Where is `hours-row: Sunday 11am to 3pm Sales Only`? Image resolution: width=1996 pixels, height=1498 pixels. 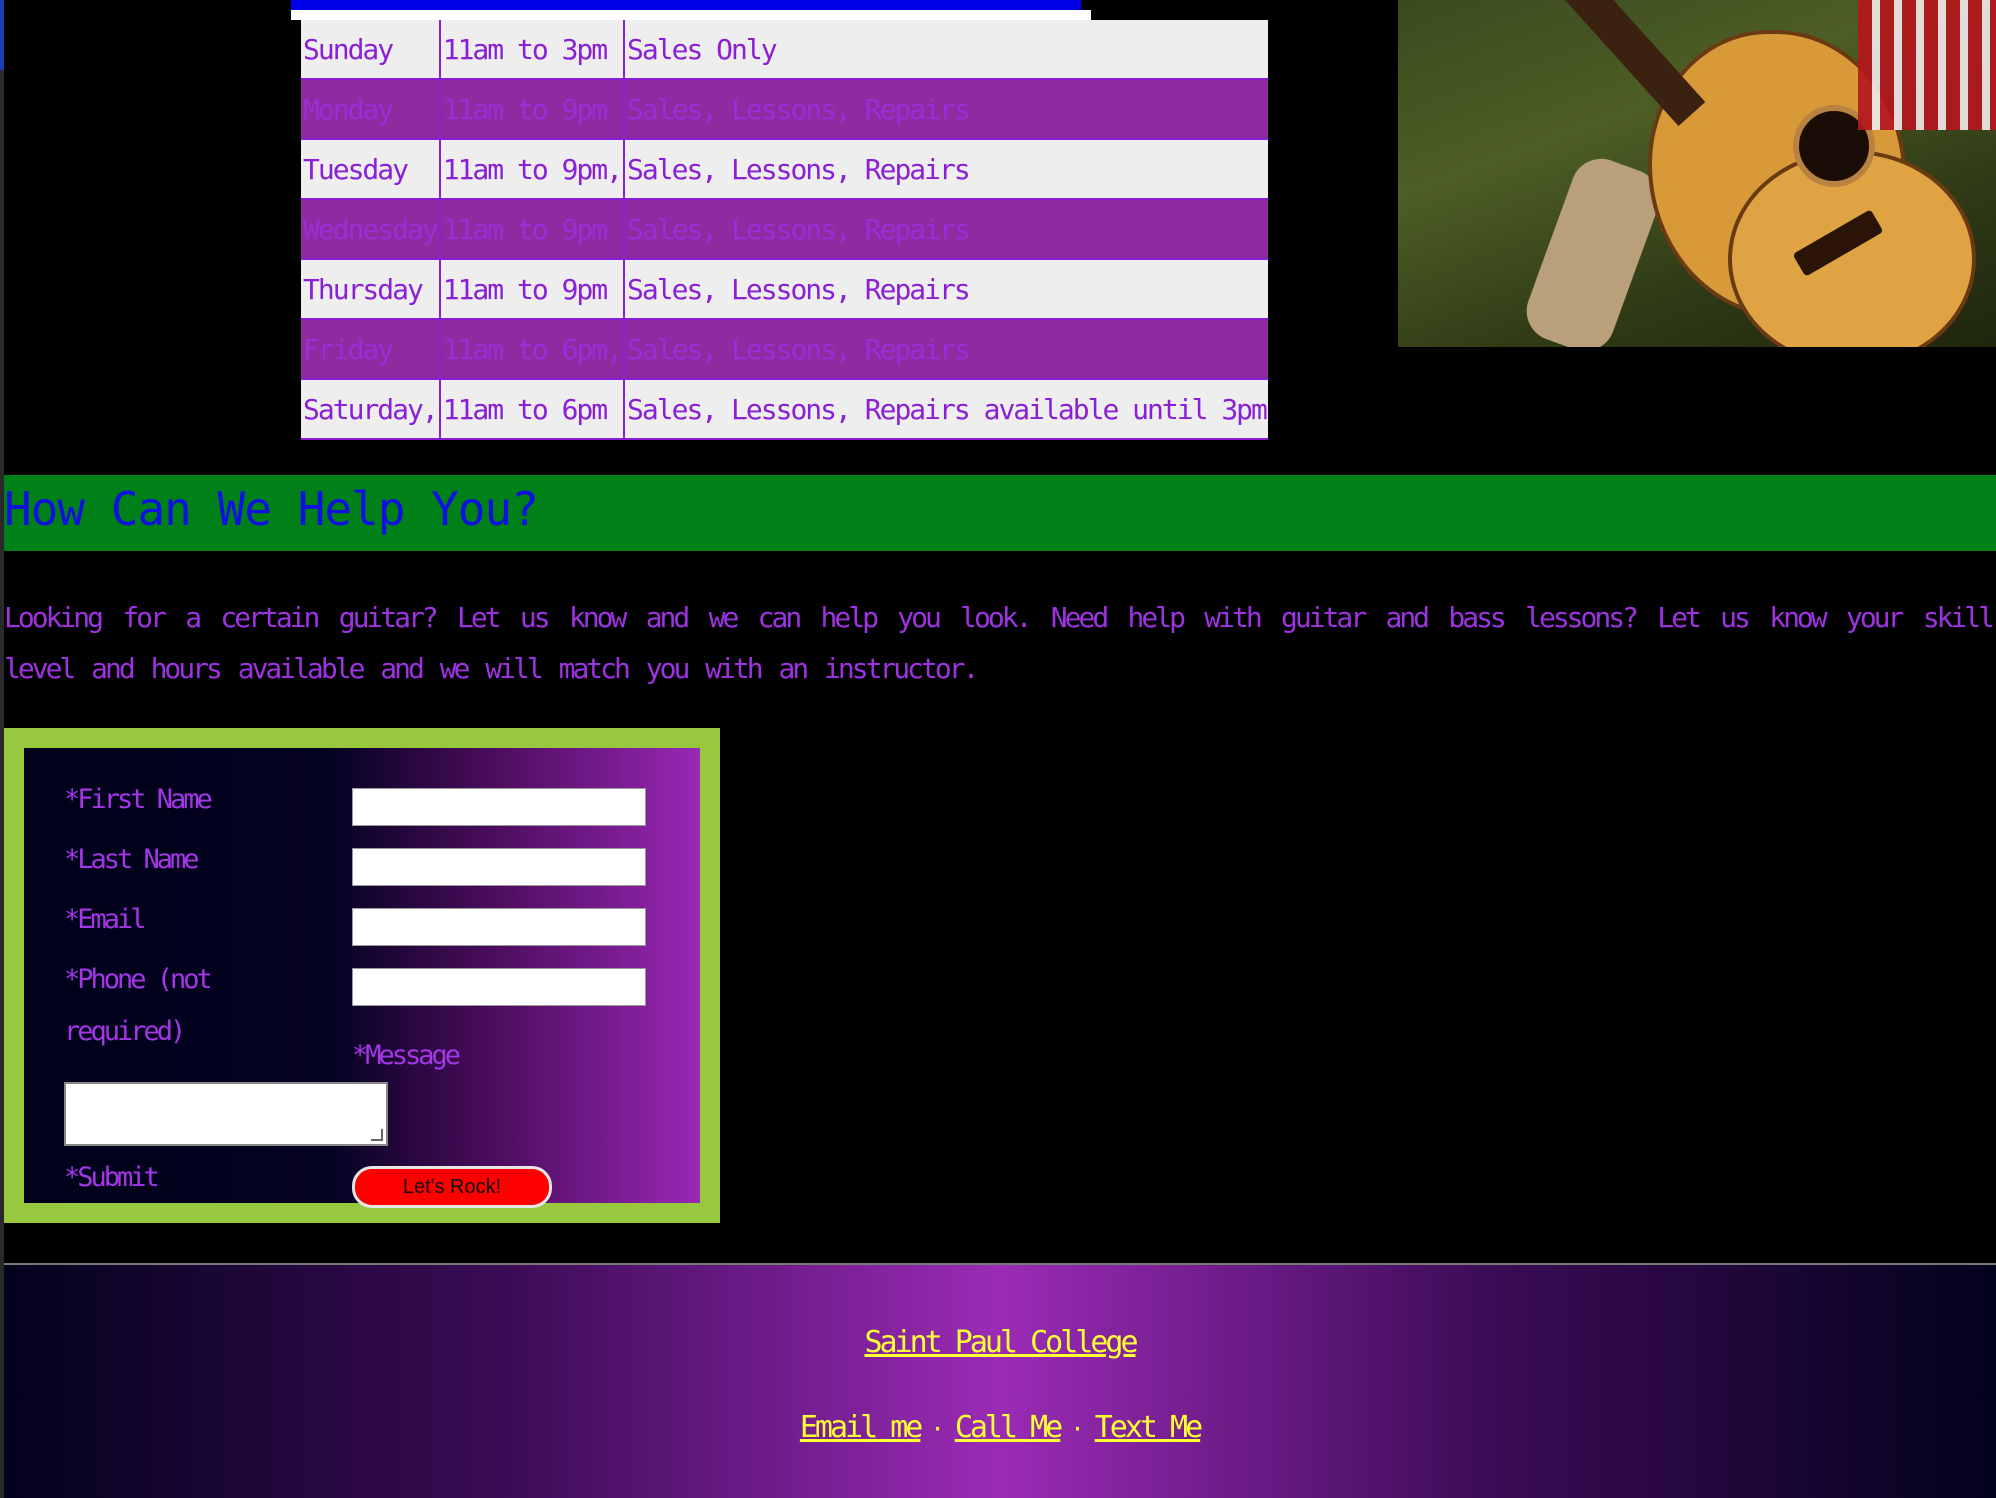 hours-row: Sunday 11am to 3pm Sales Only is located at coordinates (784, 49).